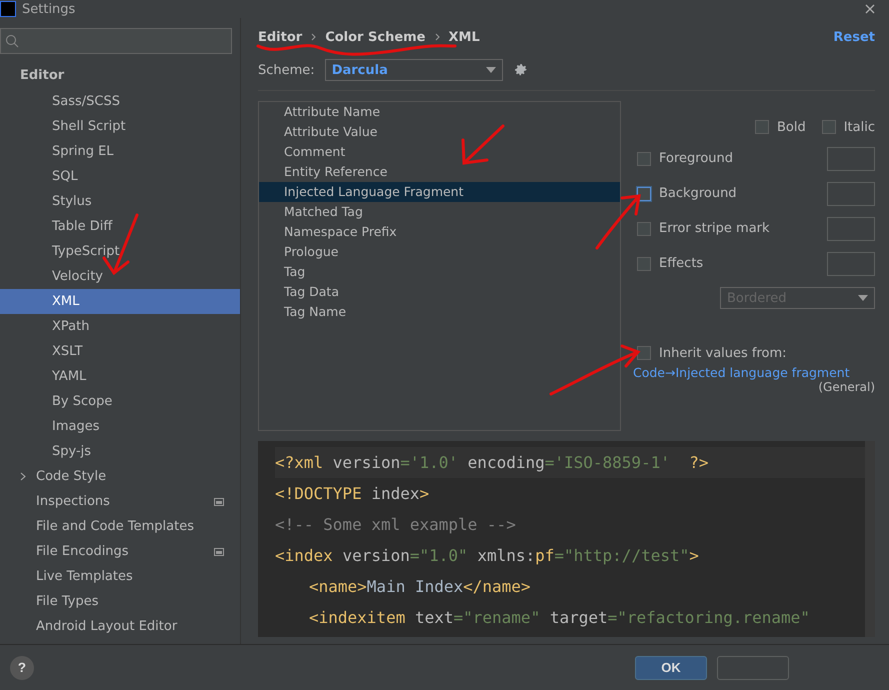  I want to click on list-item: Tag Data, so click(439, 292).